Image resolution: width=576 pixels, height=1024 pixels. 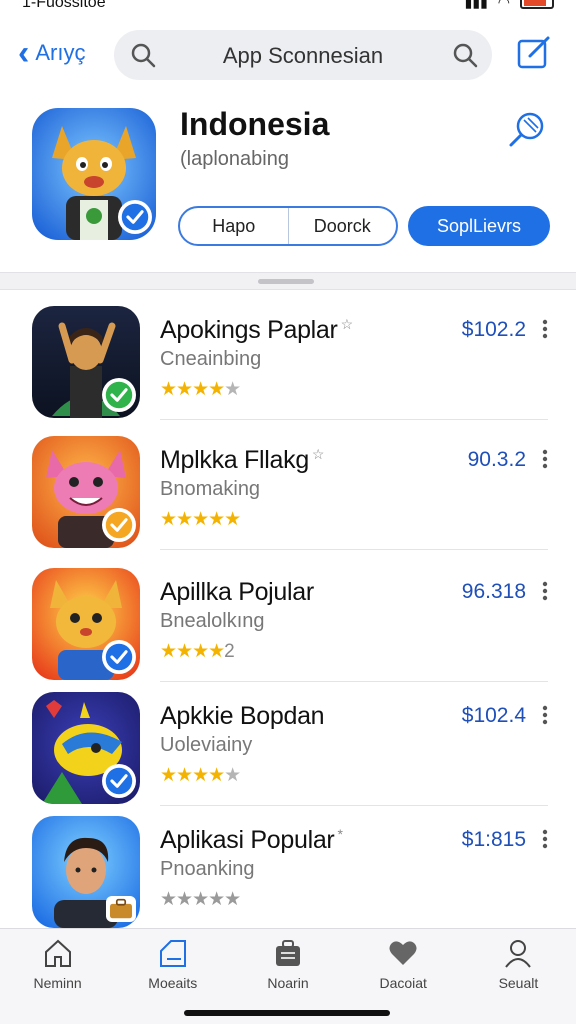 What do you see at coordinates (288, 486) in the screenshot?
I see `list-item: Mplkka Fllakg ☆ Bnomaking ★★★★★ 90.3.2` at bounding box center [288, 486].